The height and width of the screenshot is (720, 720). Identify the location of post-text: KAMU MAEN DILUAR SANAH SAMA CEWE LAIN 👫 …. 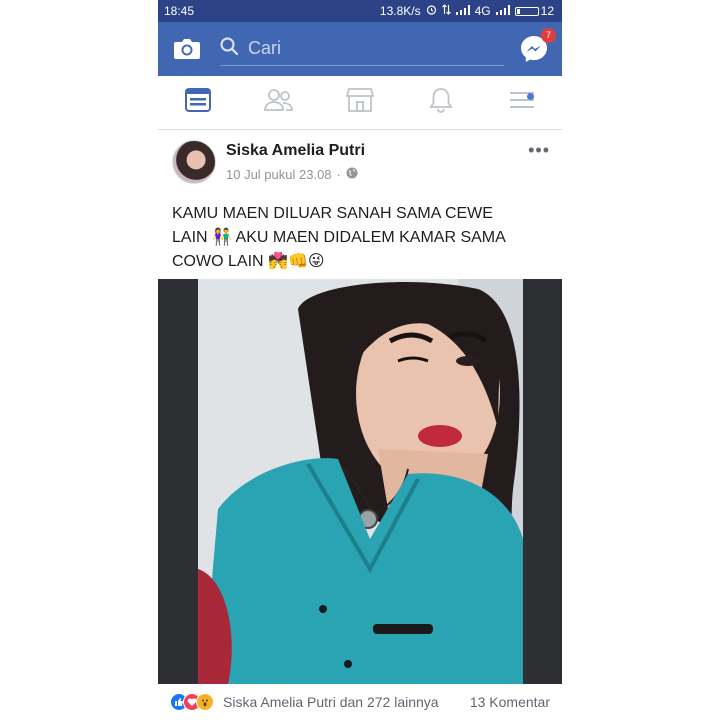
(360, 239).